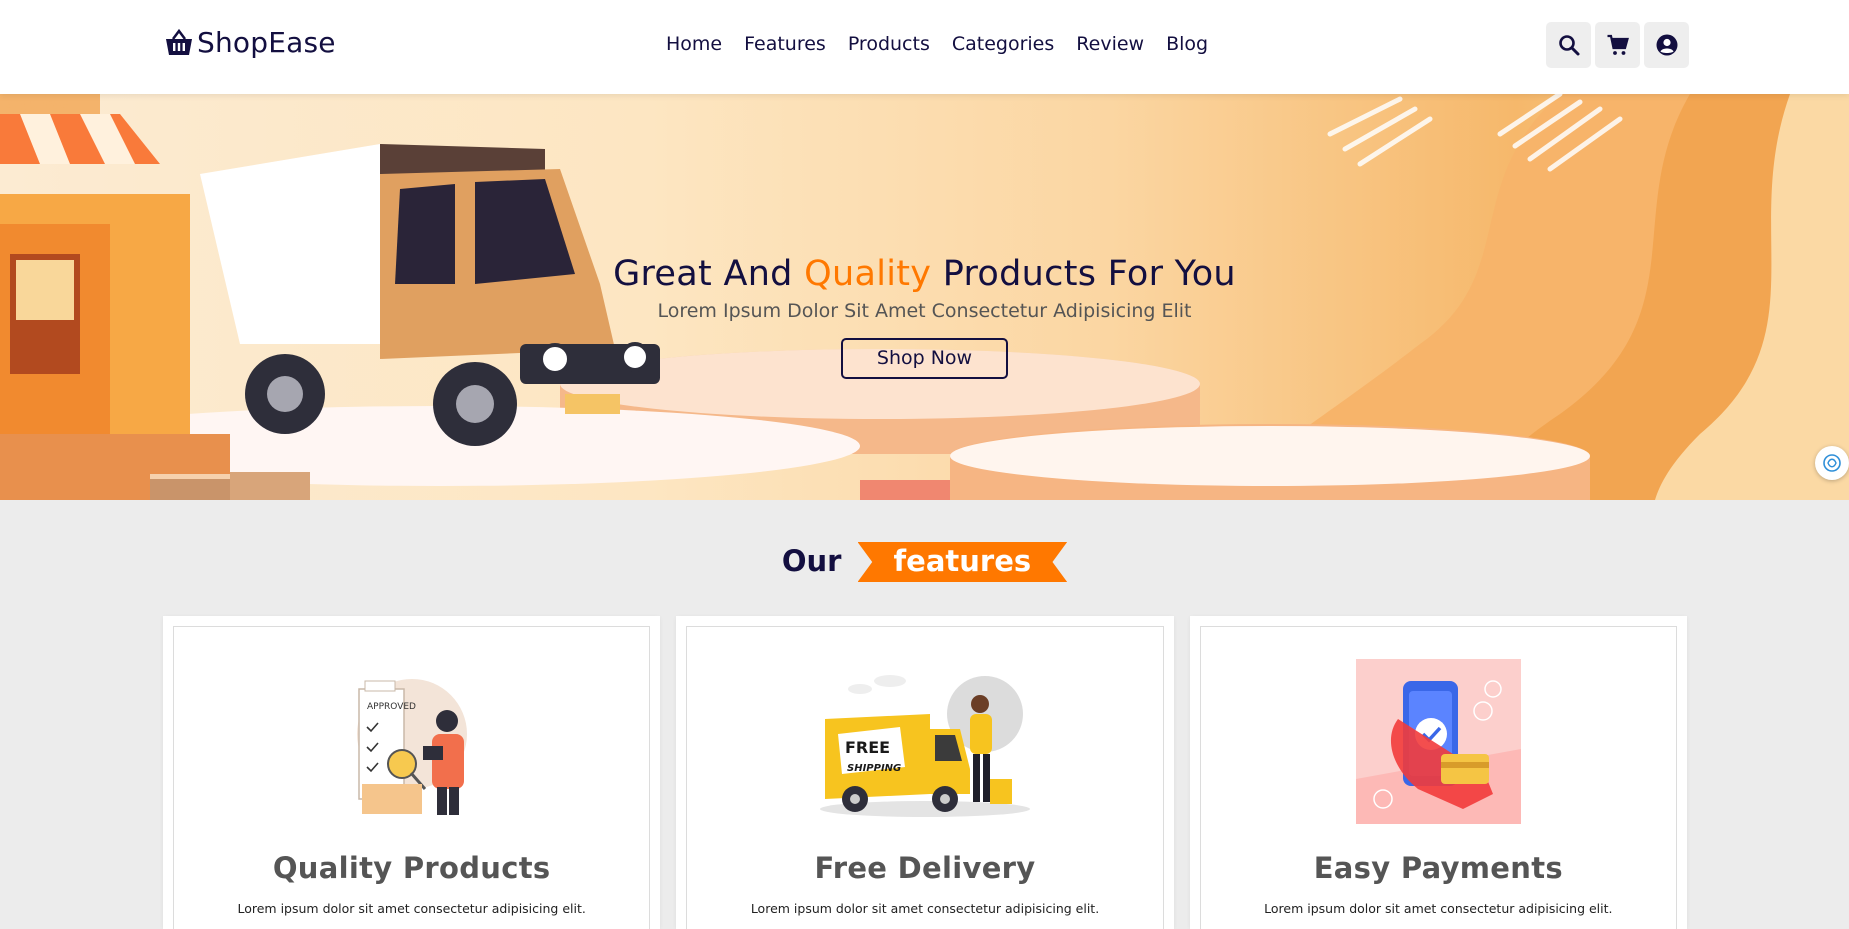 The image size is (1849, 929). I want to click on cart-icon, so click(1618, 44).